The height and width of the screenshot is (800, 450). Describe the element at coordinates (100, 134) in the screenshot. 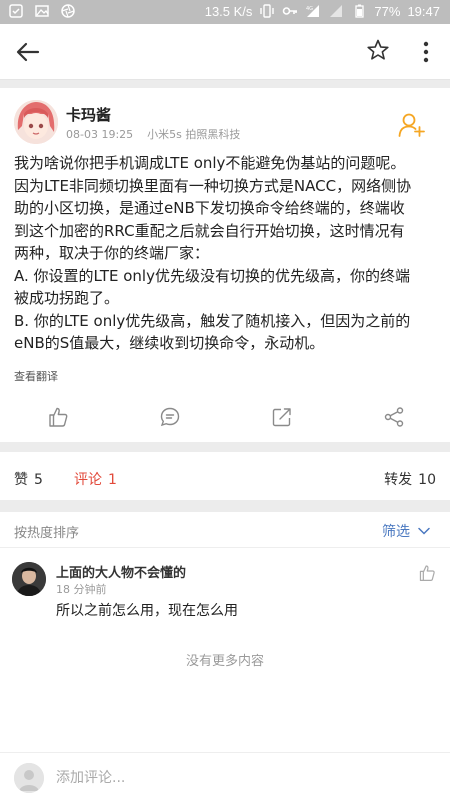

I see `post-date: 08-03 19:25` at that location.